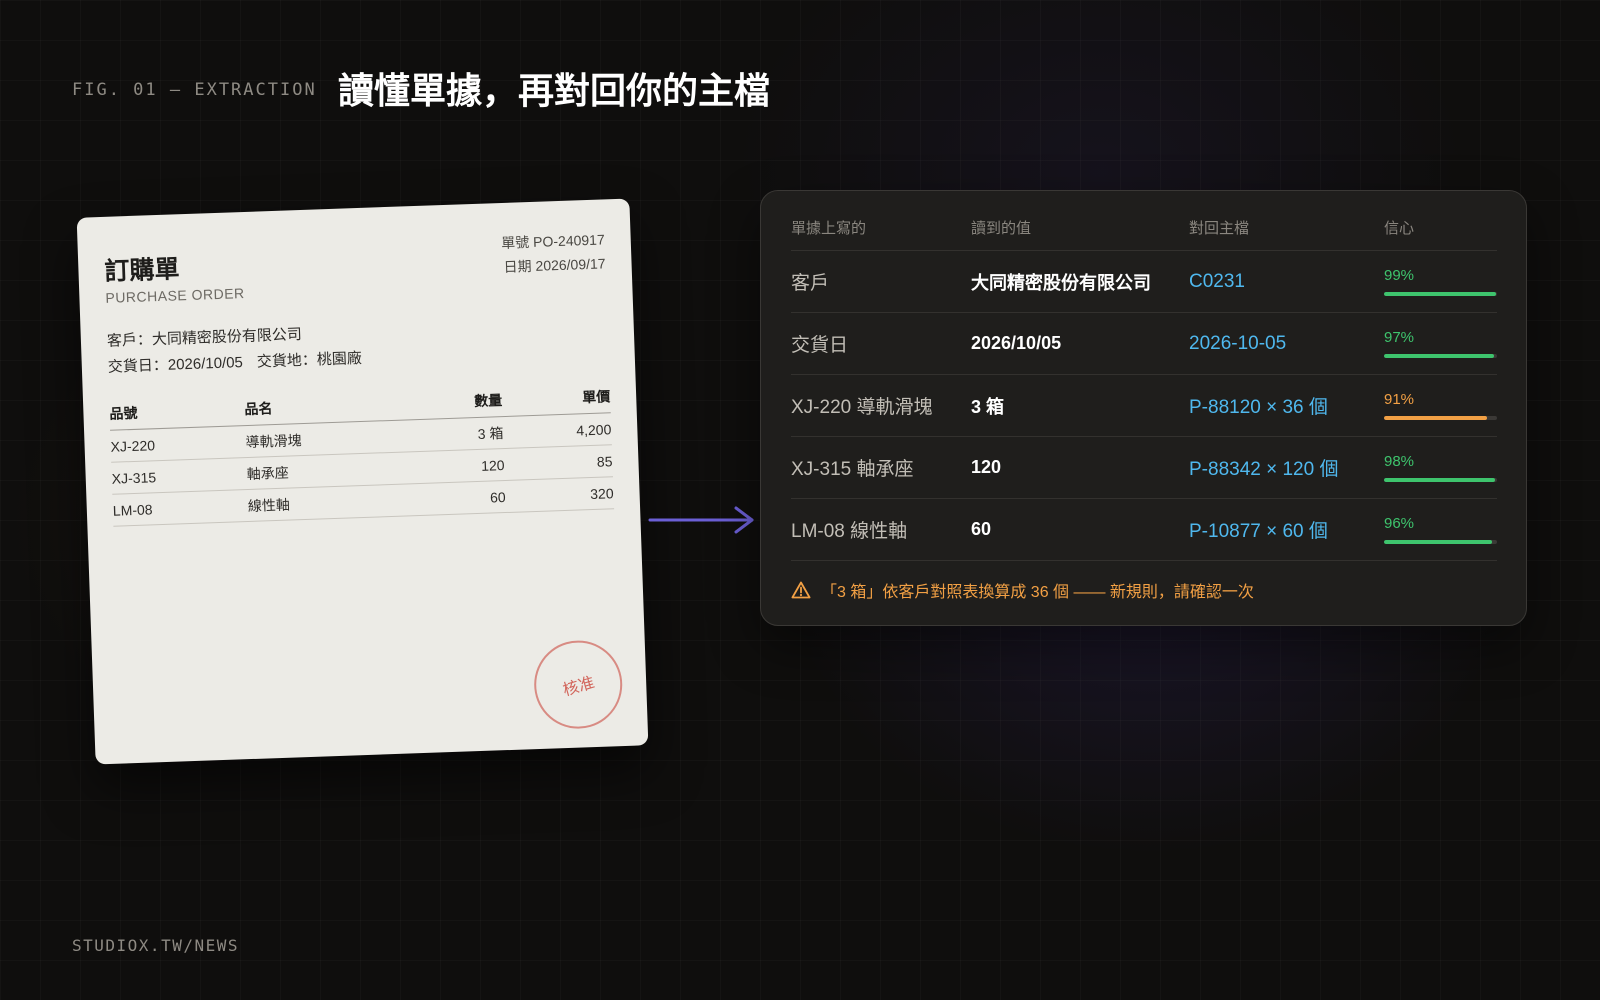 This screenshot has height=1000, width=1600. What do you see at coordinates (1286, 405) in the screenshot?
I see `master-match-link: P-88120 × 36 個` at bounding box center [1286, 405].